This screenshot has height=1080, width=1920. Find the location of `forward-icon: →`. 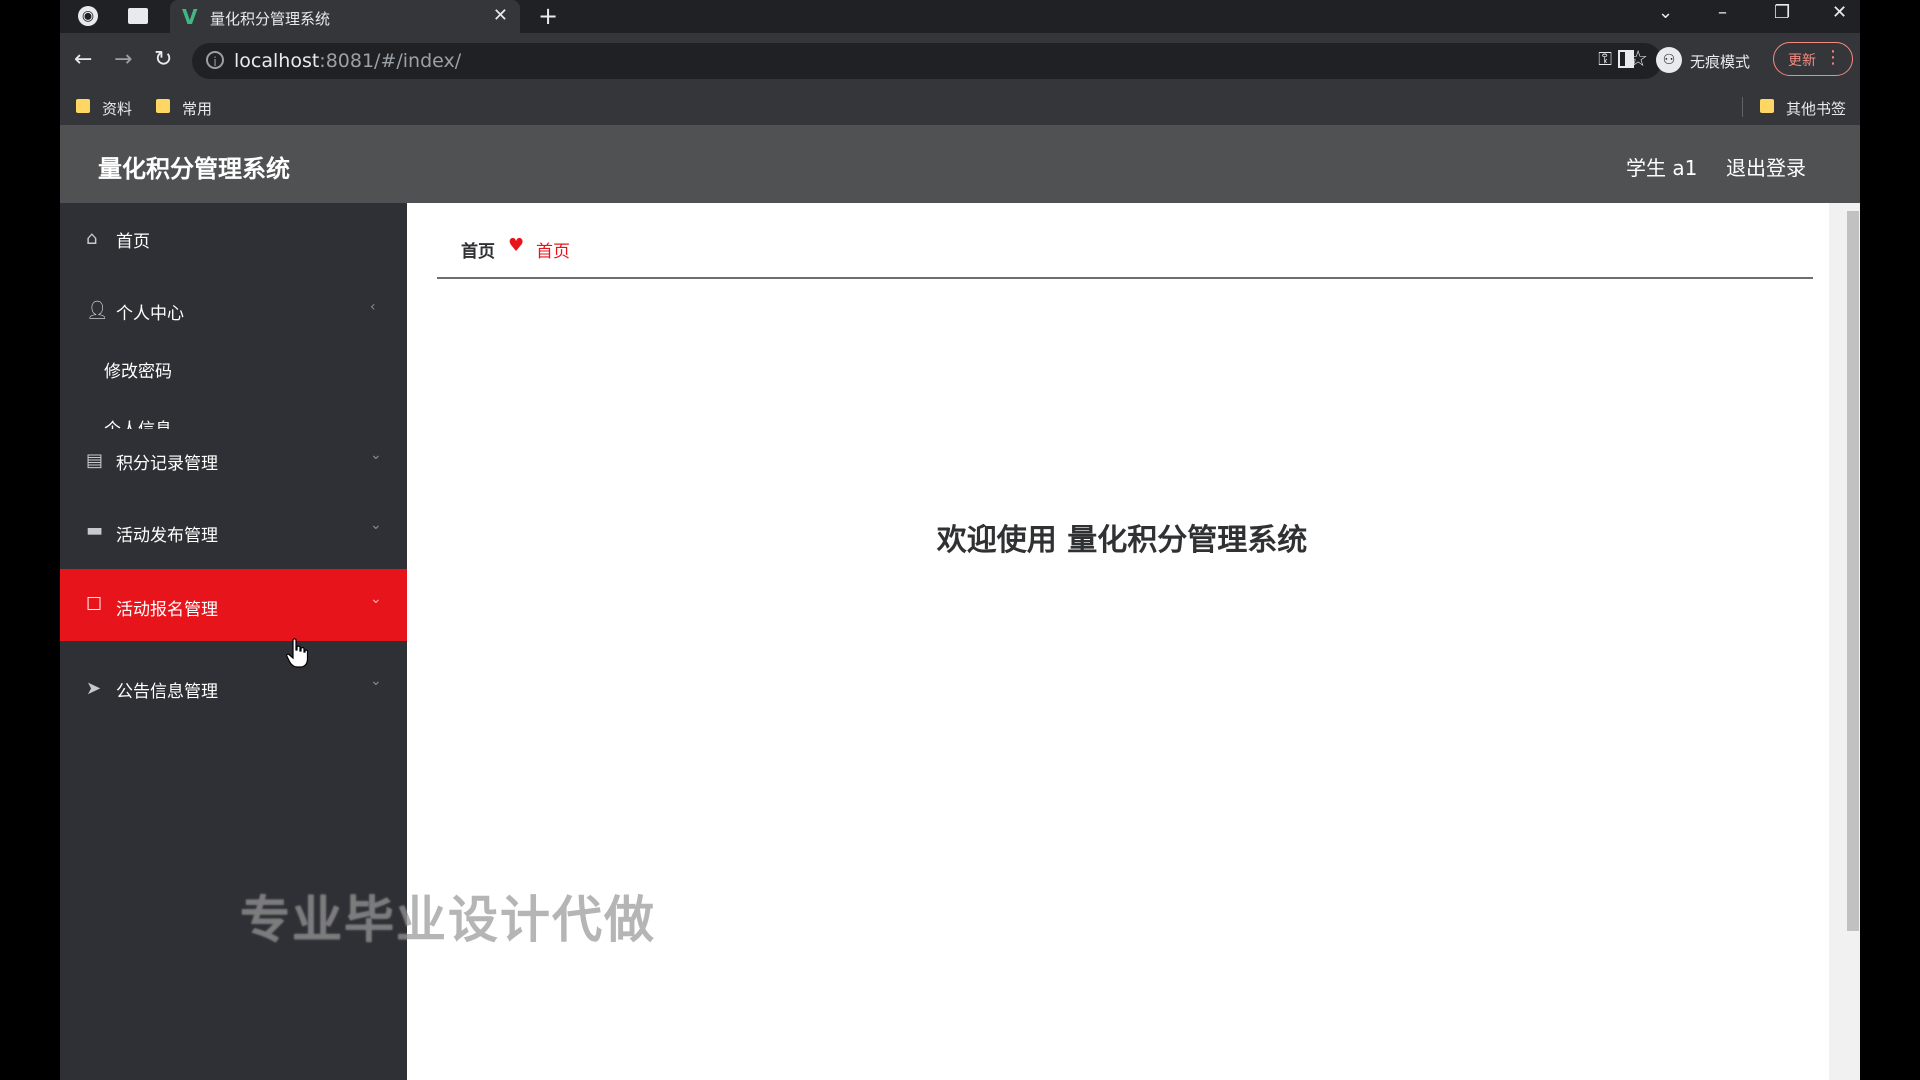

forward-icon: → is located at coordinates (123, 59).